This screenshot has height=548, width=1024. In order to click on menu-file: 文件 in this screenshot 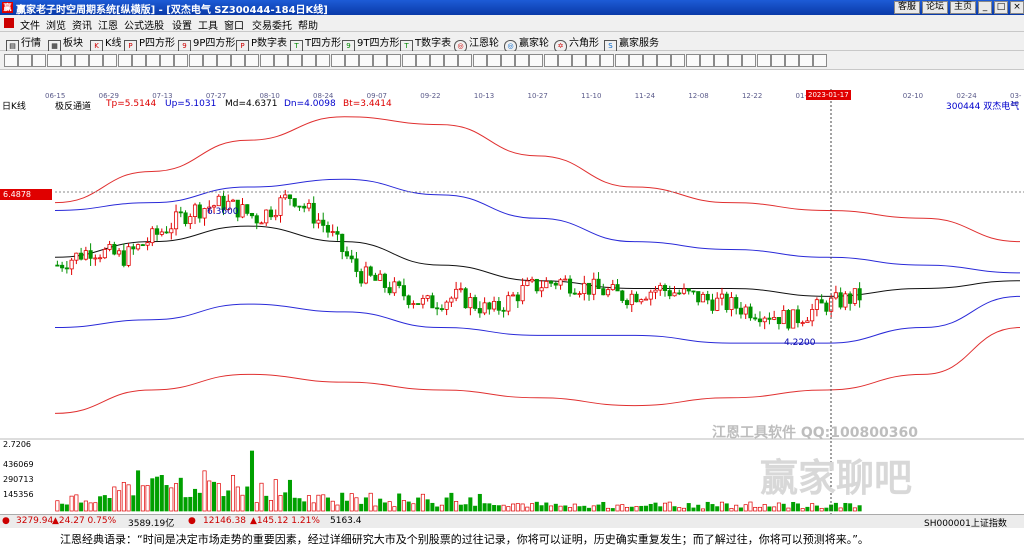, I will do `click(30, 24)`.